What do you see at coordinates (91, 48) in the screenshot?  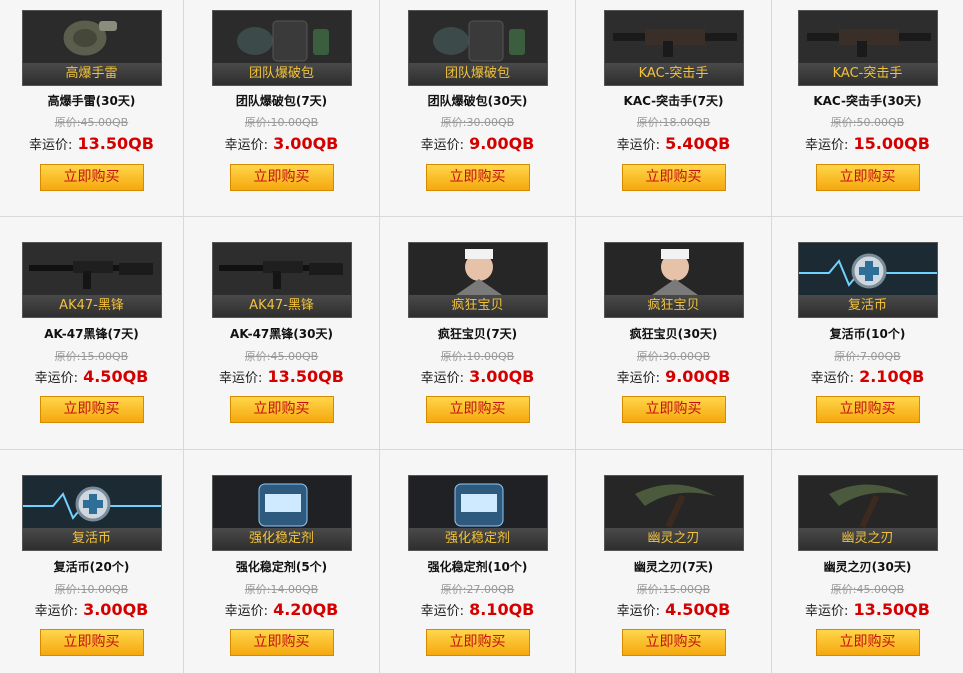 I see `product-image: 高爆手雷` at bounding box center [91, 48].